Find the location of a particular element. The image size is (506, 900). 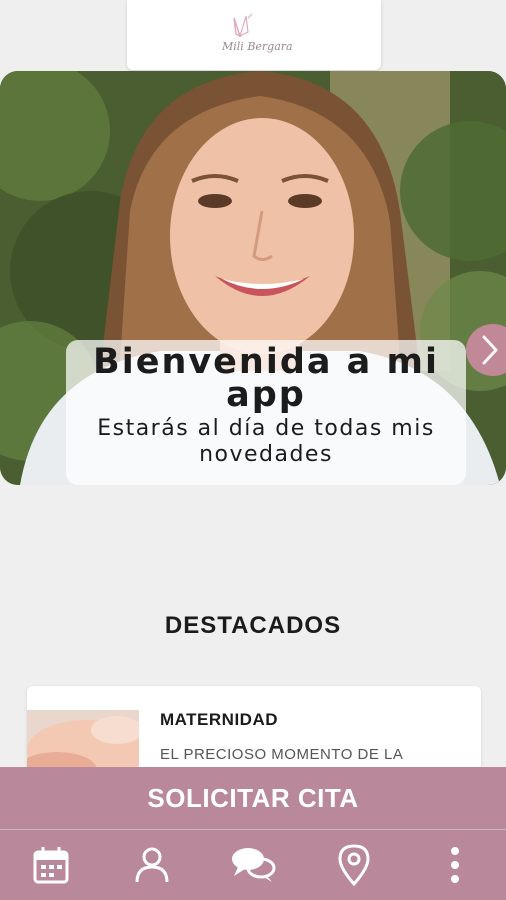

calendar-icon is located at coordinates (51, 865).